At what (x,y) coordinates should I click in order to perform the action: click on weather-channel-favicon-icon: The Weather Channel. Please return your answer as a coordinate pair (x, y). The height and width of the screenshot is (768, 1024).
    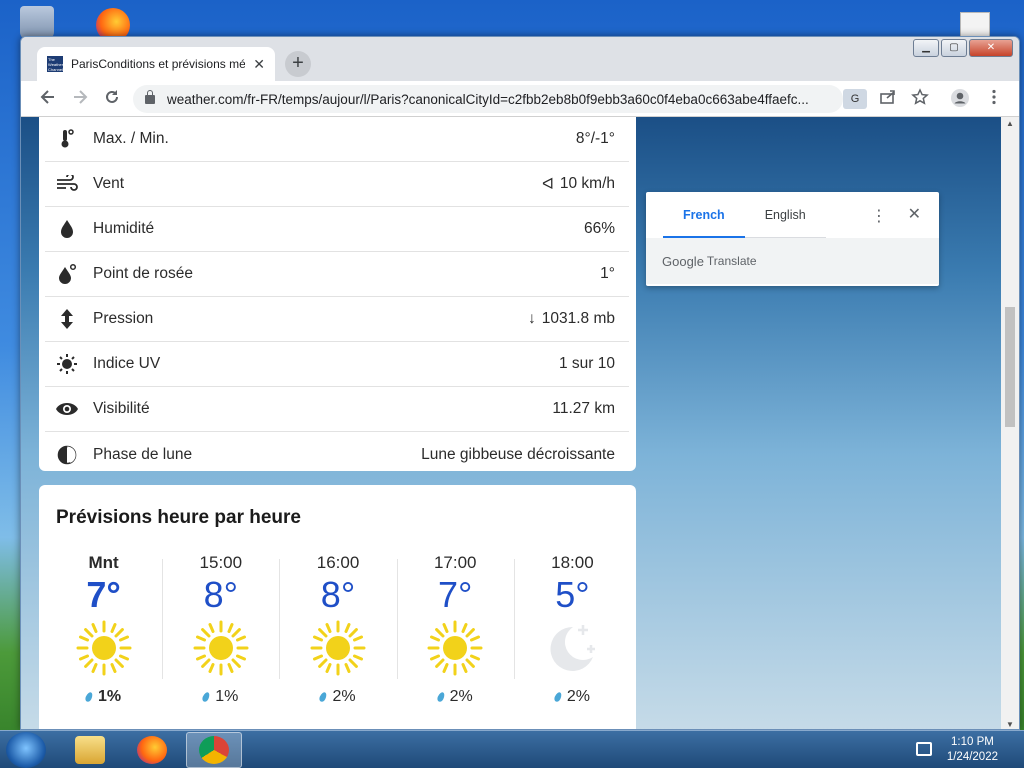
    Looking at the image, I should click on (55, 64).